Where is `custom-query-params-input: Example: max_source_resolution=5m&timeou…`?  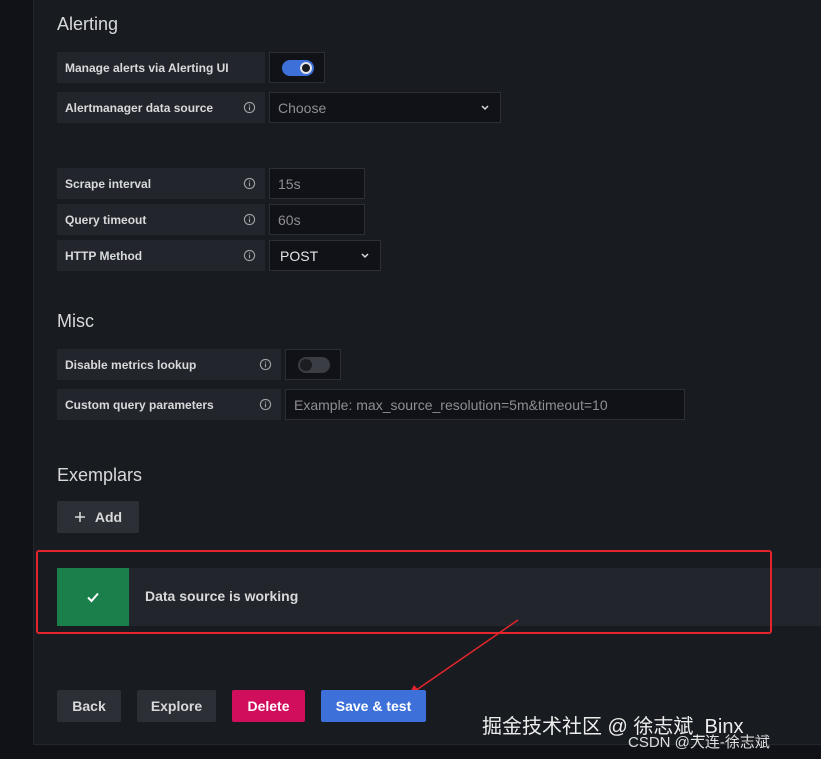 custom-query-params-input: Example: max_source_resolution=5m&timeou… is located at coordinates (485, 404).